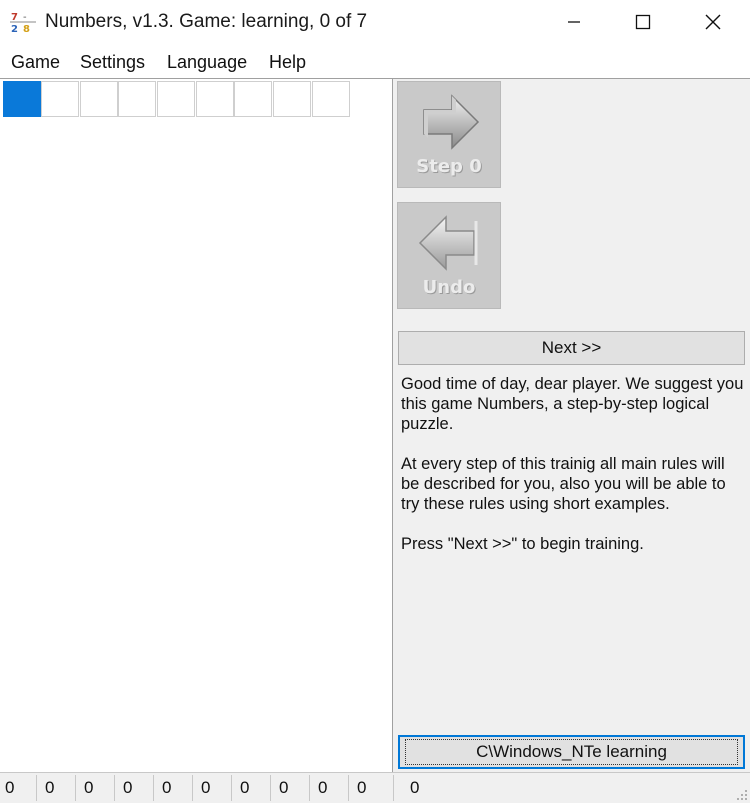 Image resolution: width=750 pixels, height=803 pixels. I want to click on resize-grip-icon, so click(742, 795).